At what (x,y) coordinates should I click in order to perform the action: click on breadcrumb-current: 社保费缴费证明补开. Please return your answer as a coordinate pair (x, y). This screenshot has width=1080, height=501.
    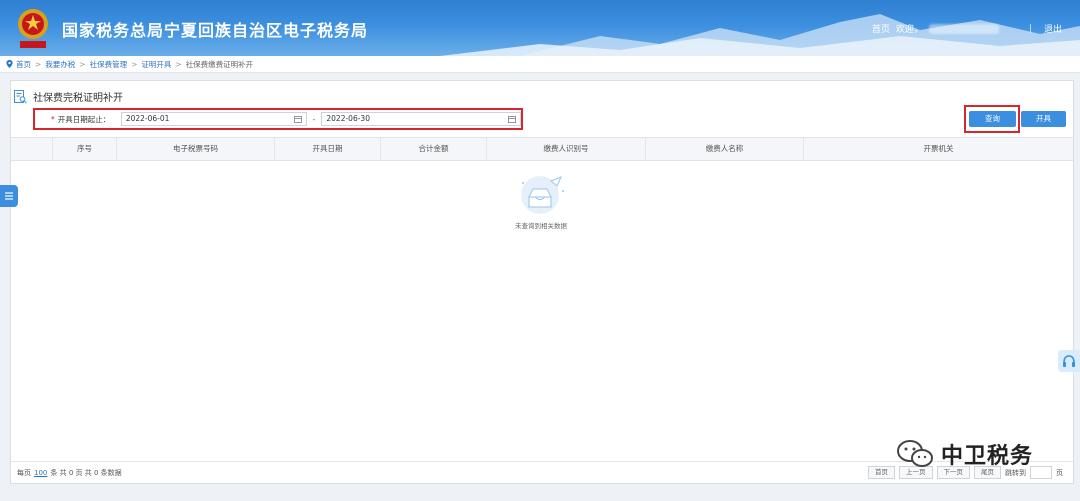
    Looking at the image, I should click on (219, 64).